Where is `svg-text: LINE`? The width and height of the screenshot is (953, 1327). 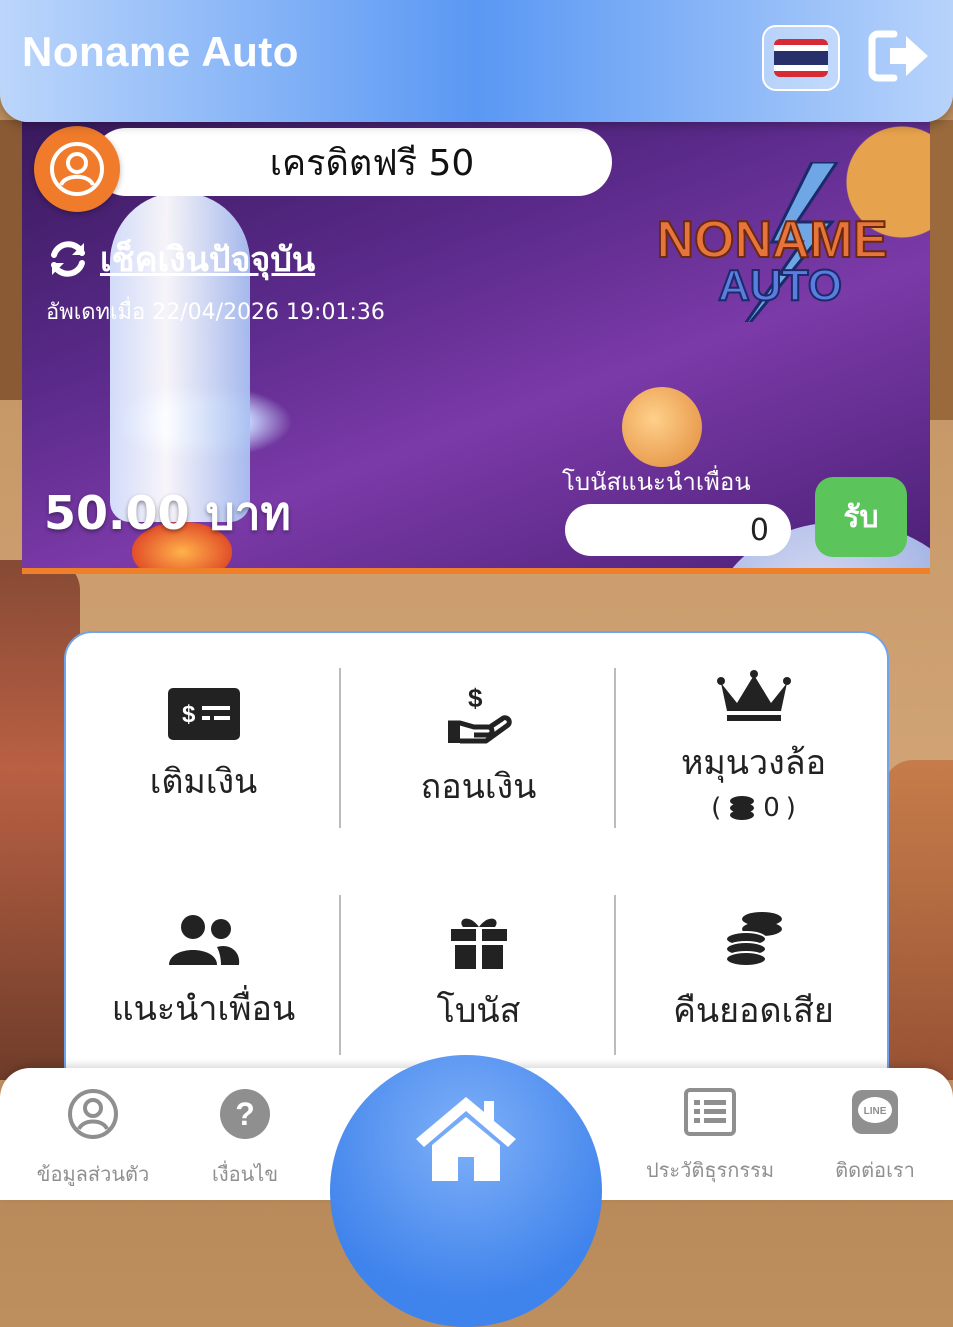
svg-text: LINE is located at coordinates (875, 1111).